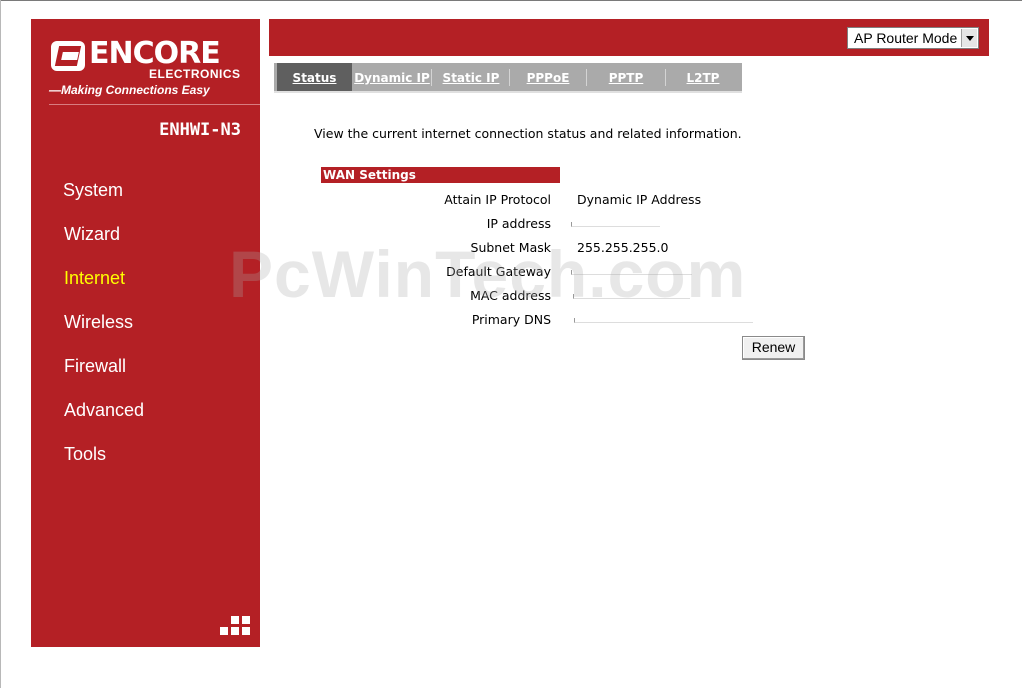 This screenshot has width=1022, height=688. Describe the element at coordinates (906, 38) in the screenshot. I see `router-mode-value: AP Router Mode` at that location.